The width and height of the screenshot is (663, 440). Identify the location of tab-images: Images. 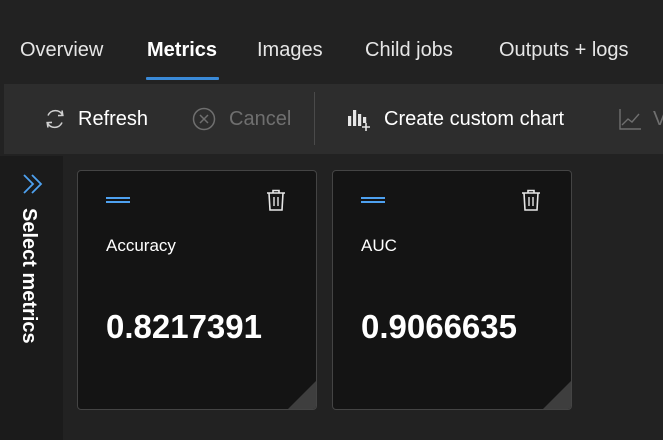
(290, 50).